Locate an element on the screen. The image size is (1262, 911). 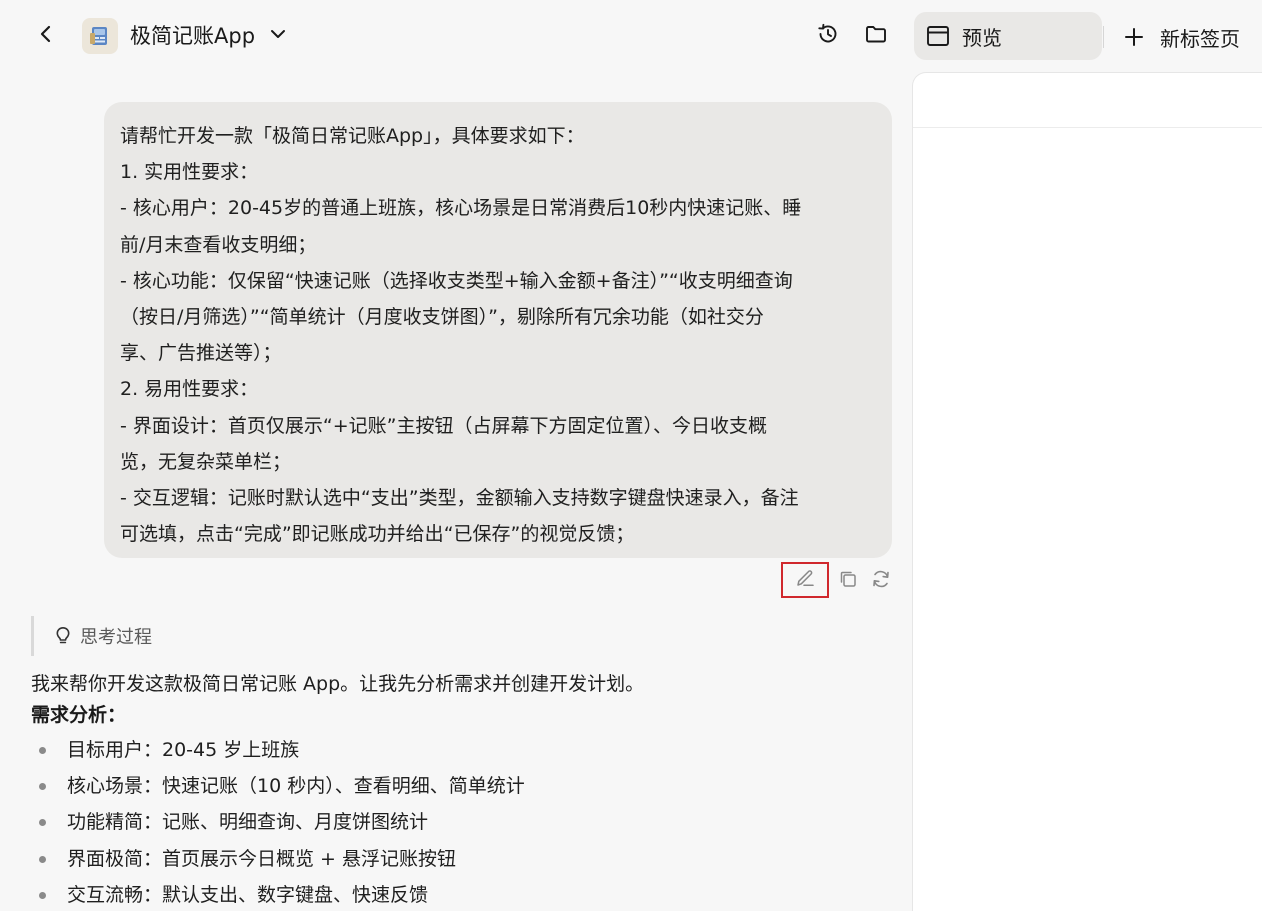
message-line: 可选填，点击“完成”即记账成功并给出“已保存”的视觉反馈； is located at coordinates (377, 534).